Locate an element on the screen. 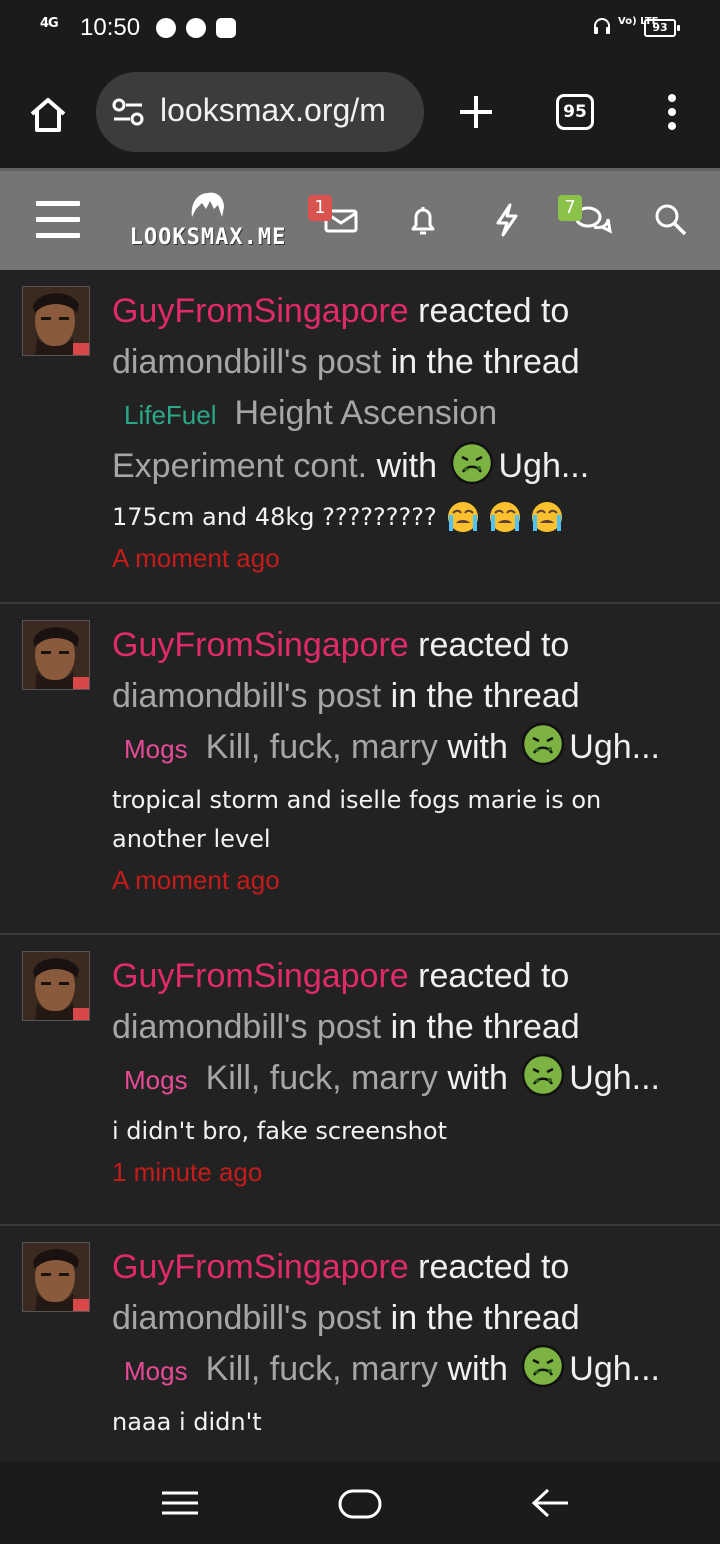 This screenshot has width=720, height=1544. menu-icon is located at coordinates (58, 220).